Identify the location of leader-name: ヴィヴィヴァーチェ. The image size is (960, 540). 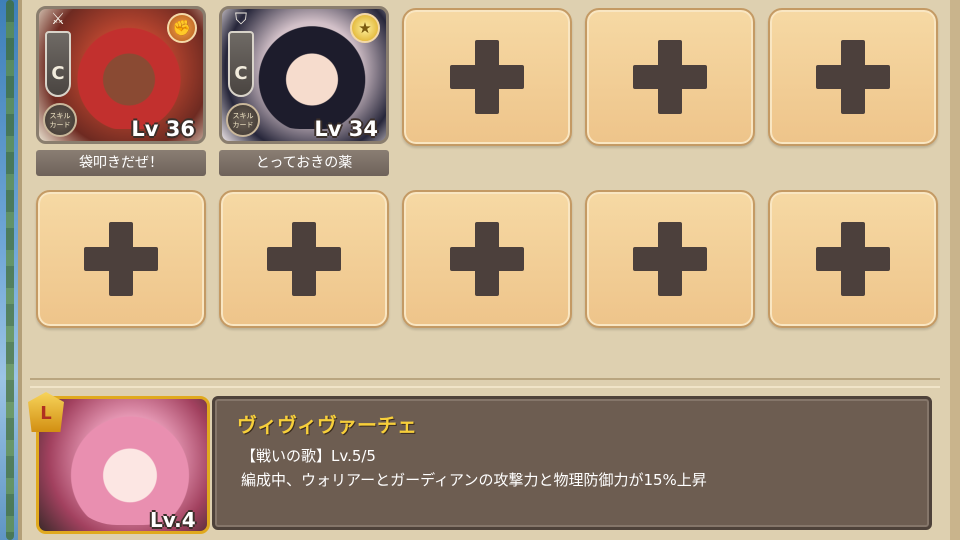
(327, 425).